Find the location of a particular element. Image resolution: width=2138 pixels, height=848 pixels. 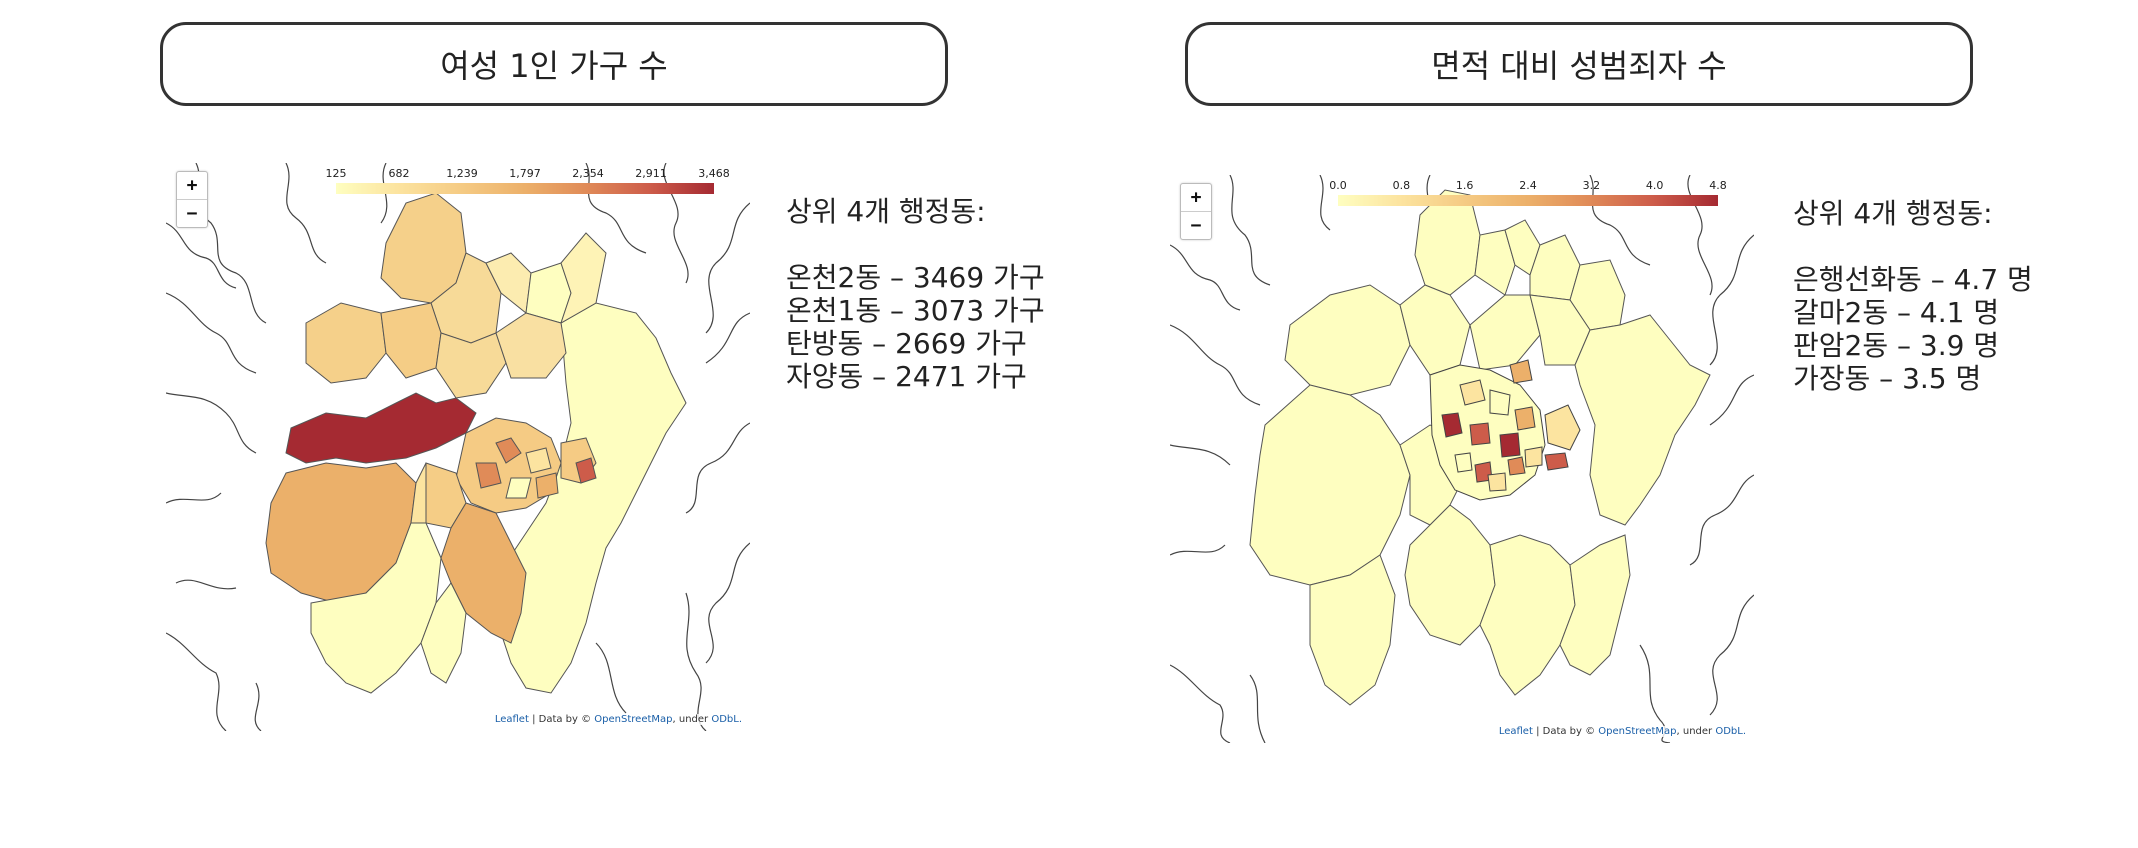

ranking-item: 은행선화동 – 4.7 명 is located at coordinates (1913, 279).